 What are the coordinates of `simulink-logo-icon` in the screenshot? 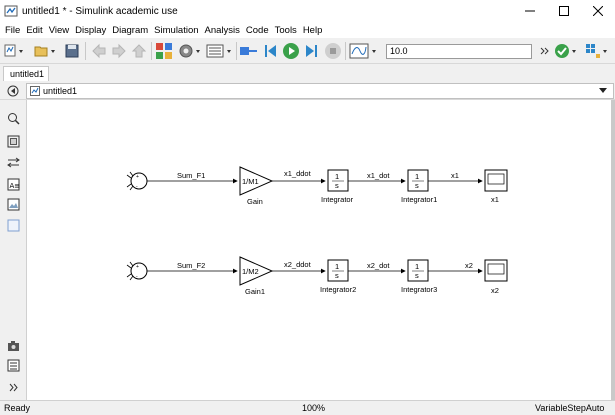 It's located at (11, 11).